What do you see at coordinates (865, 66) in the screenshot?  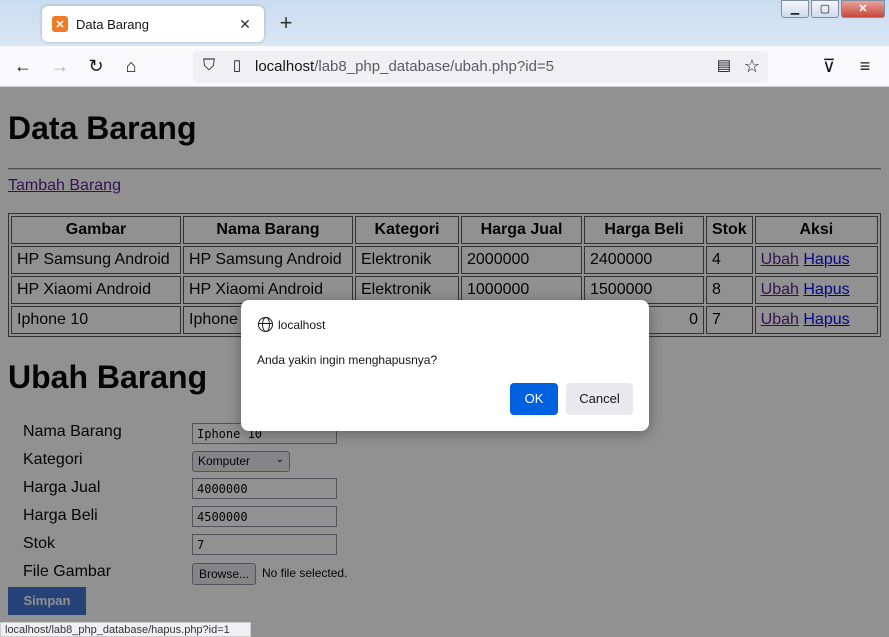 I see `menu-icon: ≡` at bounding box center [865, 66].